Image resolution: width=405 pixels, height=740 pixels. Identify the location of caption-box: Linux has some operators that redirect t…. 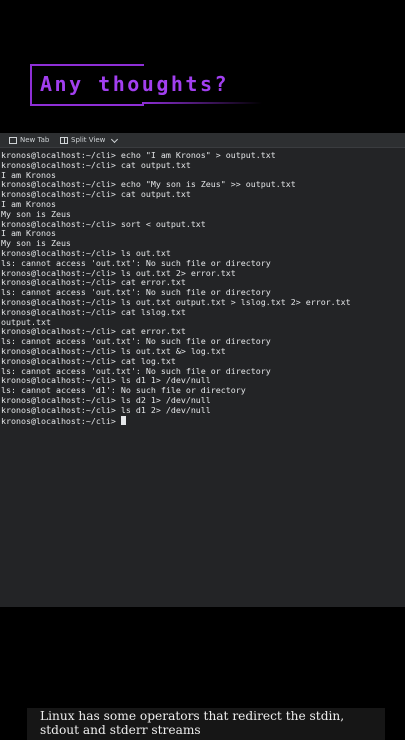
(206, 724).